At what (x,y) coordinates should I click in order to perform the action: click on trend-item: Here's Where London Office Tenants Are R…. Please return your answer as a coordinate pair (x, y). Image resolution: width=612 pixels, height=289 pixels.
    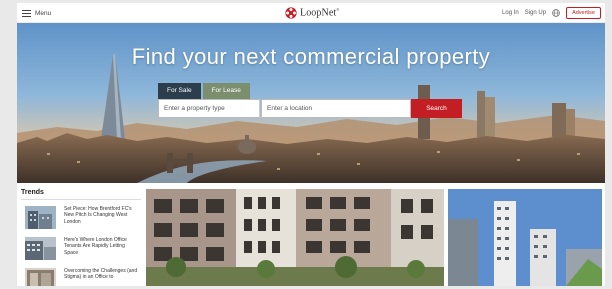
    Looking at the image, I should click on (81, 251).